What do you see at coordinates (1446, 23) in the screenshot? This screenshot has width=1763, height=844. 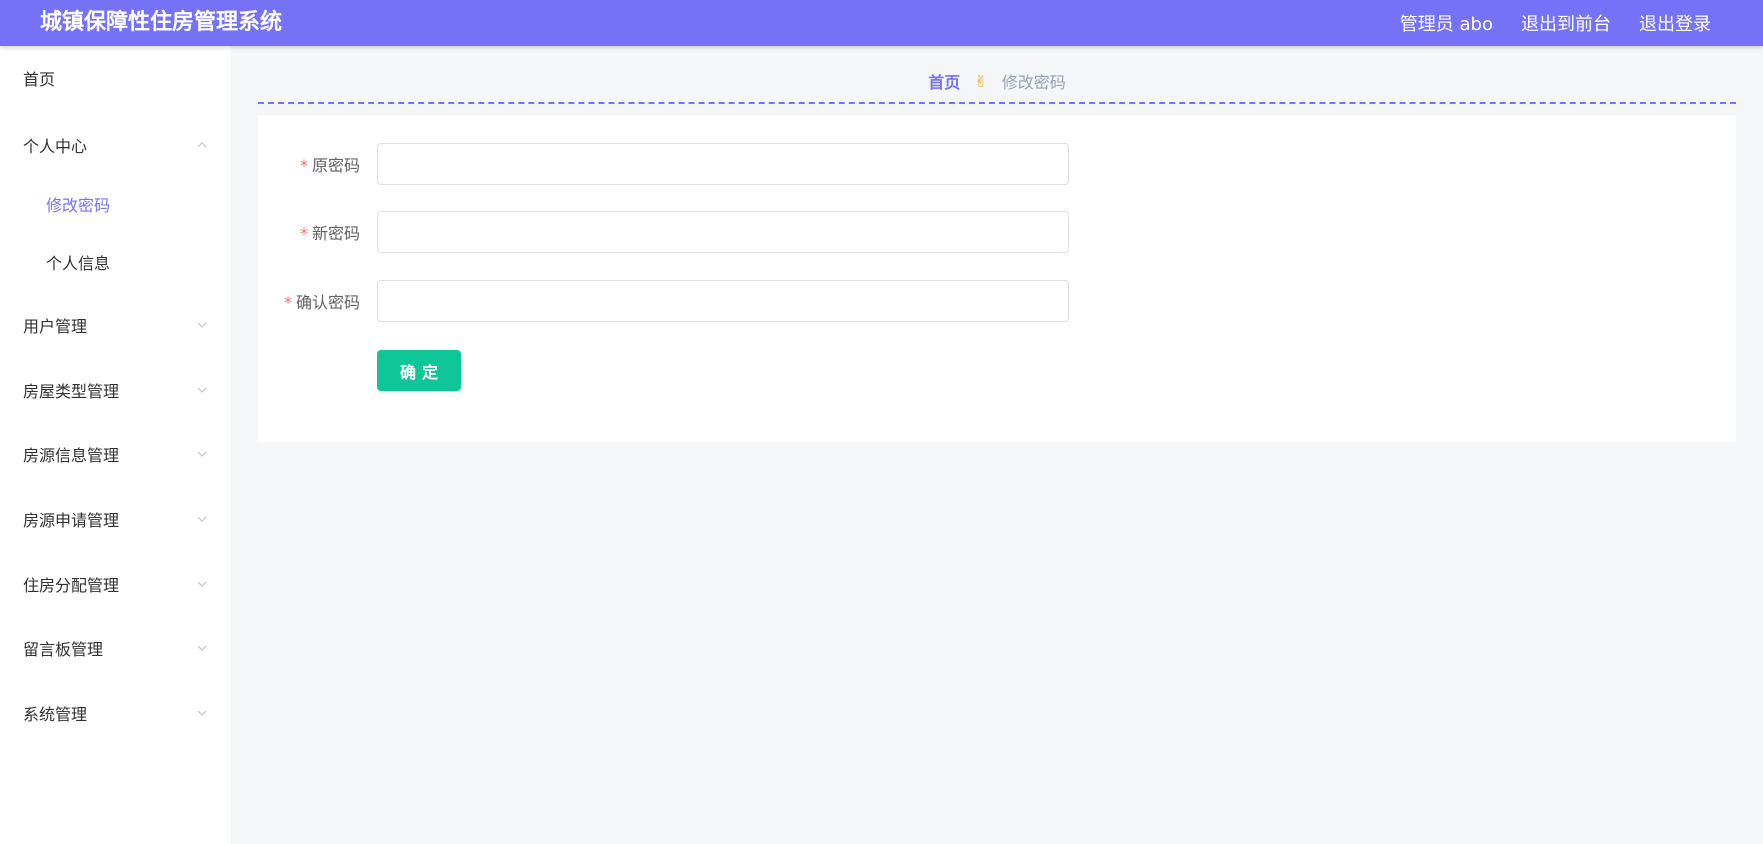 I see `admin-user-link: 管理员 abo` at bounding box center [1446, 23].